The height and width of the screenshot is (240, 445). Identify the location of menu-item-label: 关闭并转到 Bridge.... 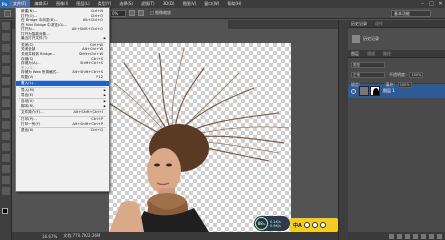
(38, 54).